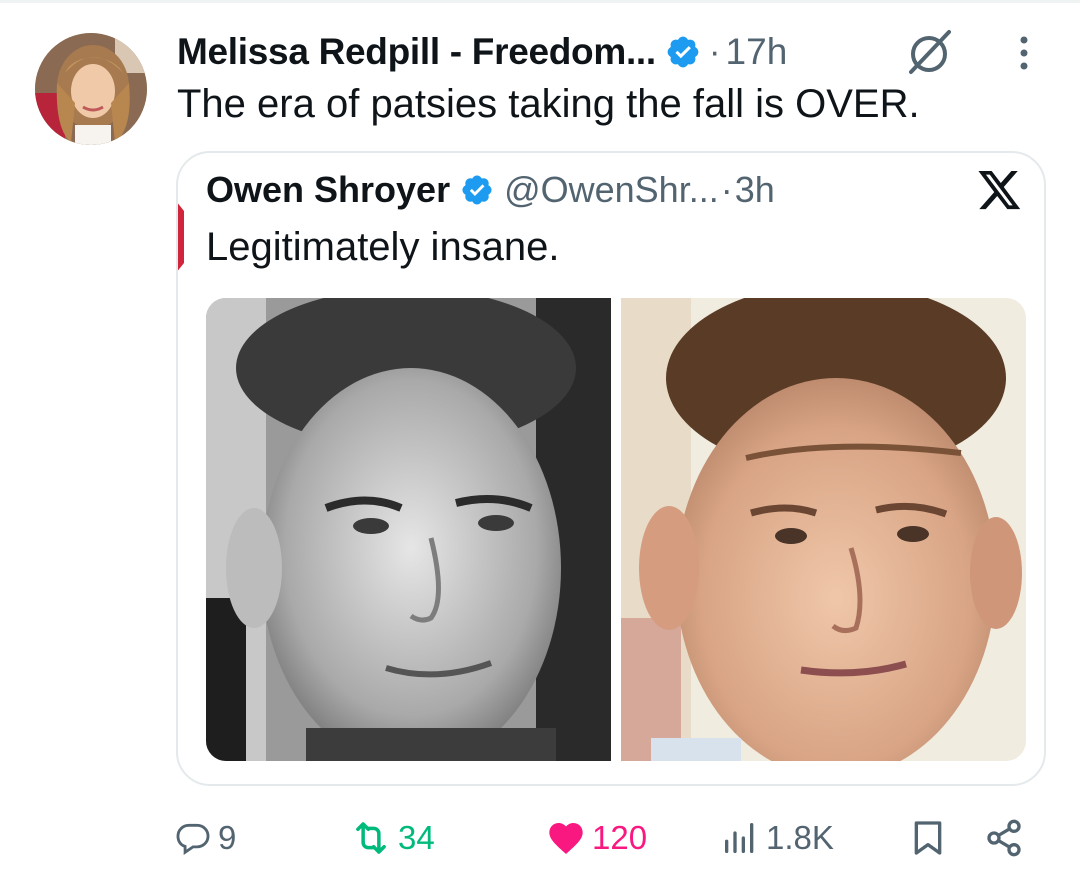  What do you see at coordinates (416, 837) in the screenshot?
I see `repost-count: 34` at bounding box center [416, 837].